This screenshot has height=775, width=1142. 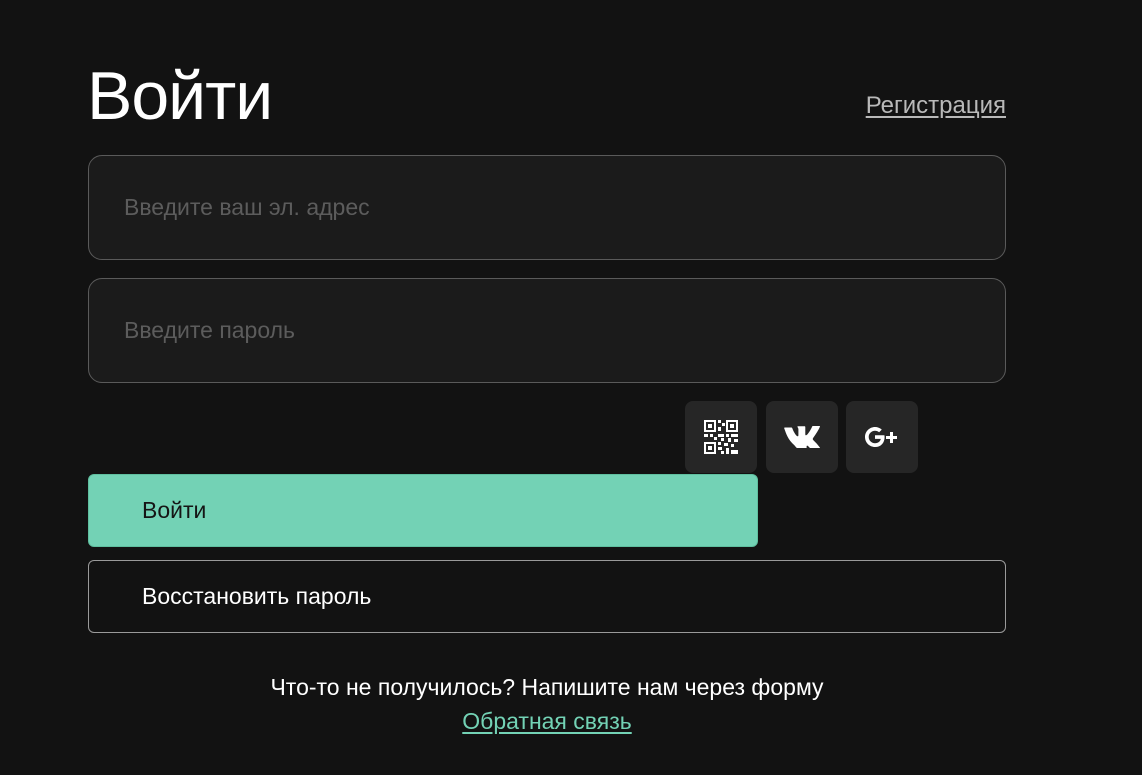 I want to click on feedback-link: Обратная связь, so click(x=546, y=721).